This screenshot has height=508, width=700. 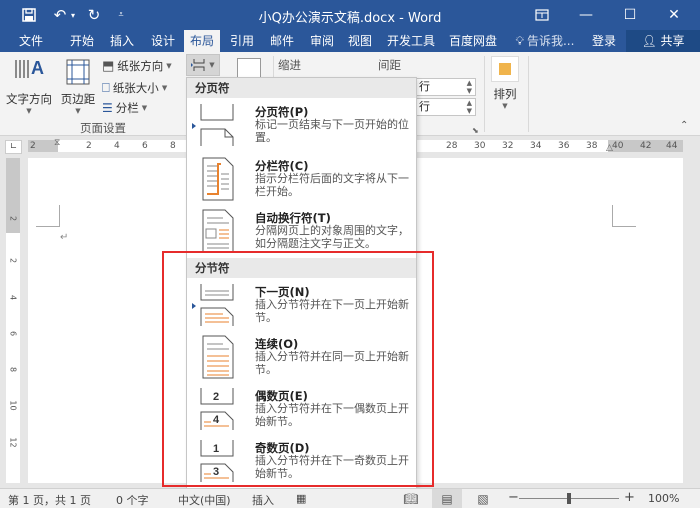 What do you see at coordinates (218, 231) in the screenshot?
I see `text-wrapping-break-icon` at bounding box center [218, 231].